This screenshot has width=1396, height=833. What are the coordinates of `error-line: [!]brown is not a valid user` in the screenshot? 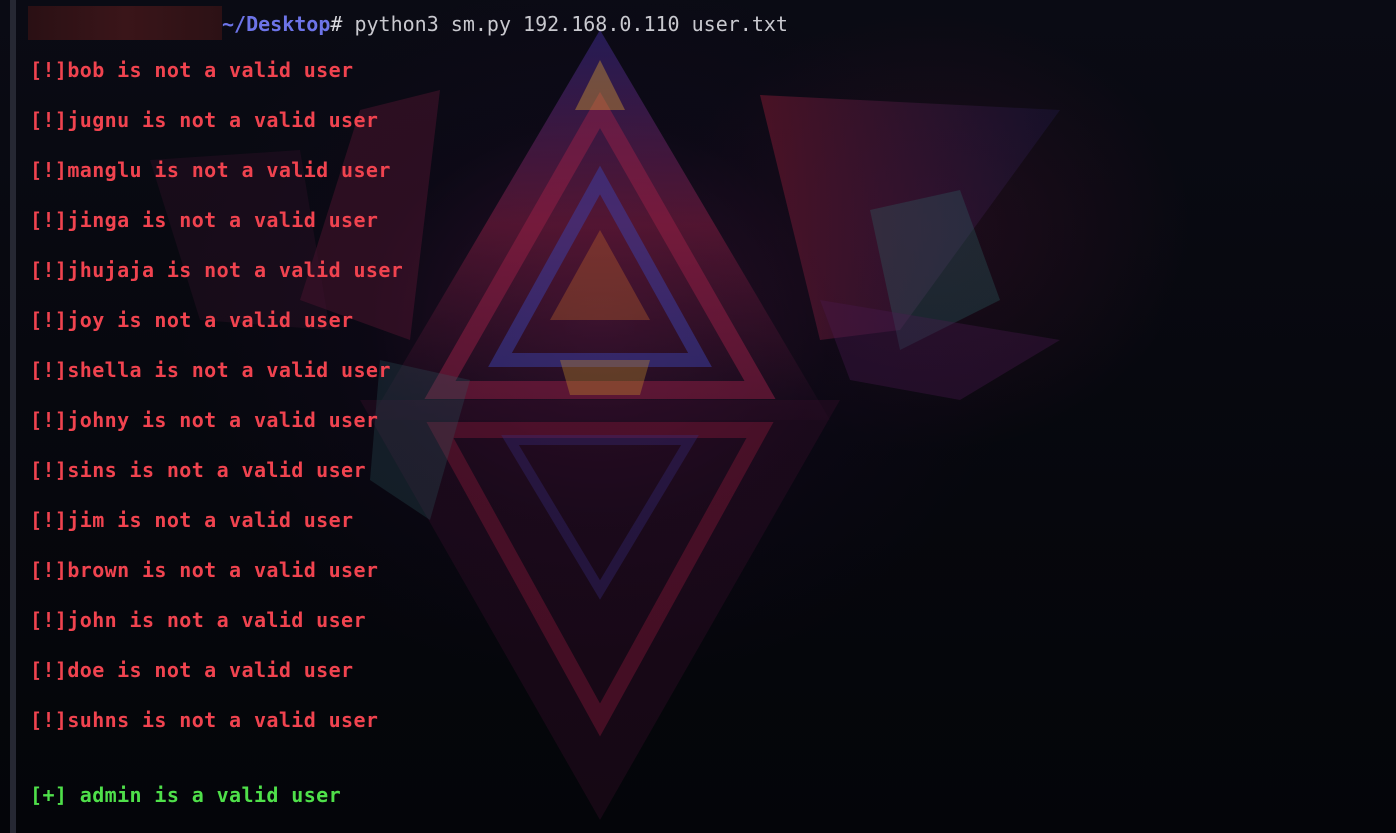 It's located at (204, 570).